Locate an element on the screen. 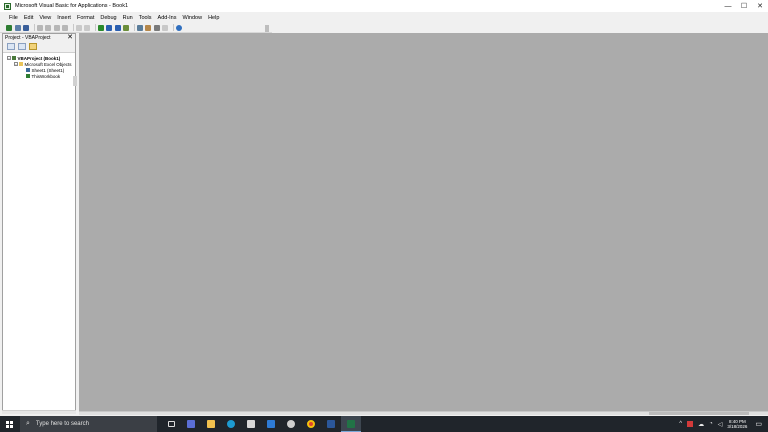 This screenshot has width=768, height=432. menu-insert: Insert is located at coordinates (64, 18).